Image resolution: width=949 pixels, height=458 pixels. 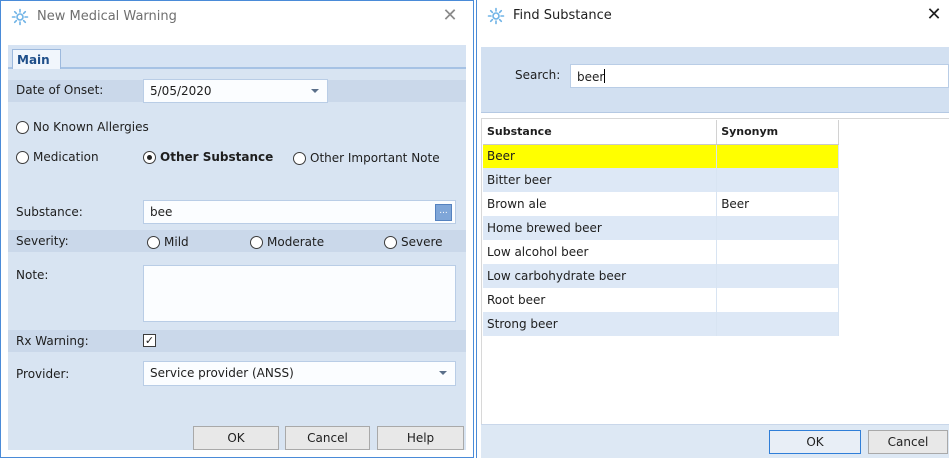 I want to click on date-of-onset-label: Date of Onset:, so click(x=60, y=90).